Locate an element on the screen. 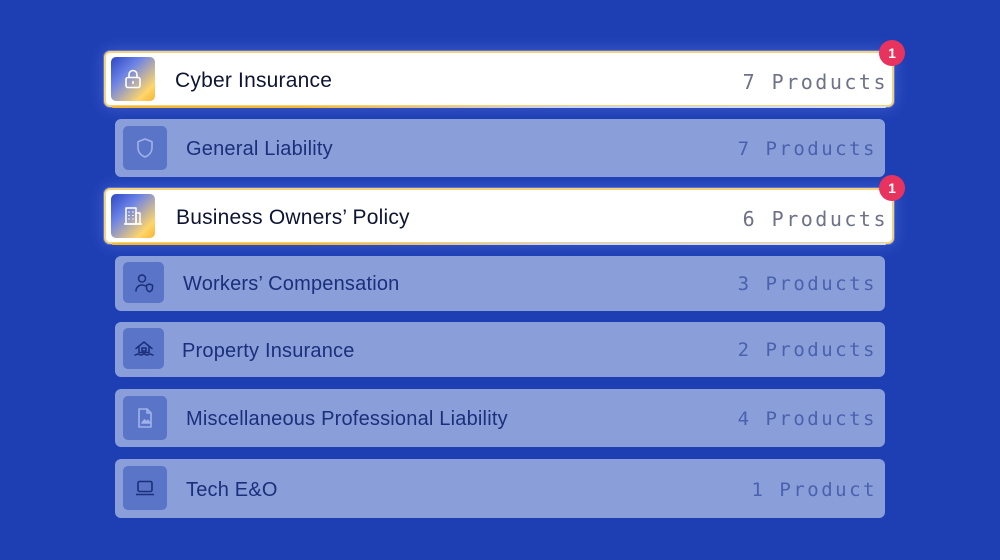 The height and width of the screenshot is (560, 1000). item-label: Cyber Insurance is located at coordinates (254, 80).